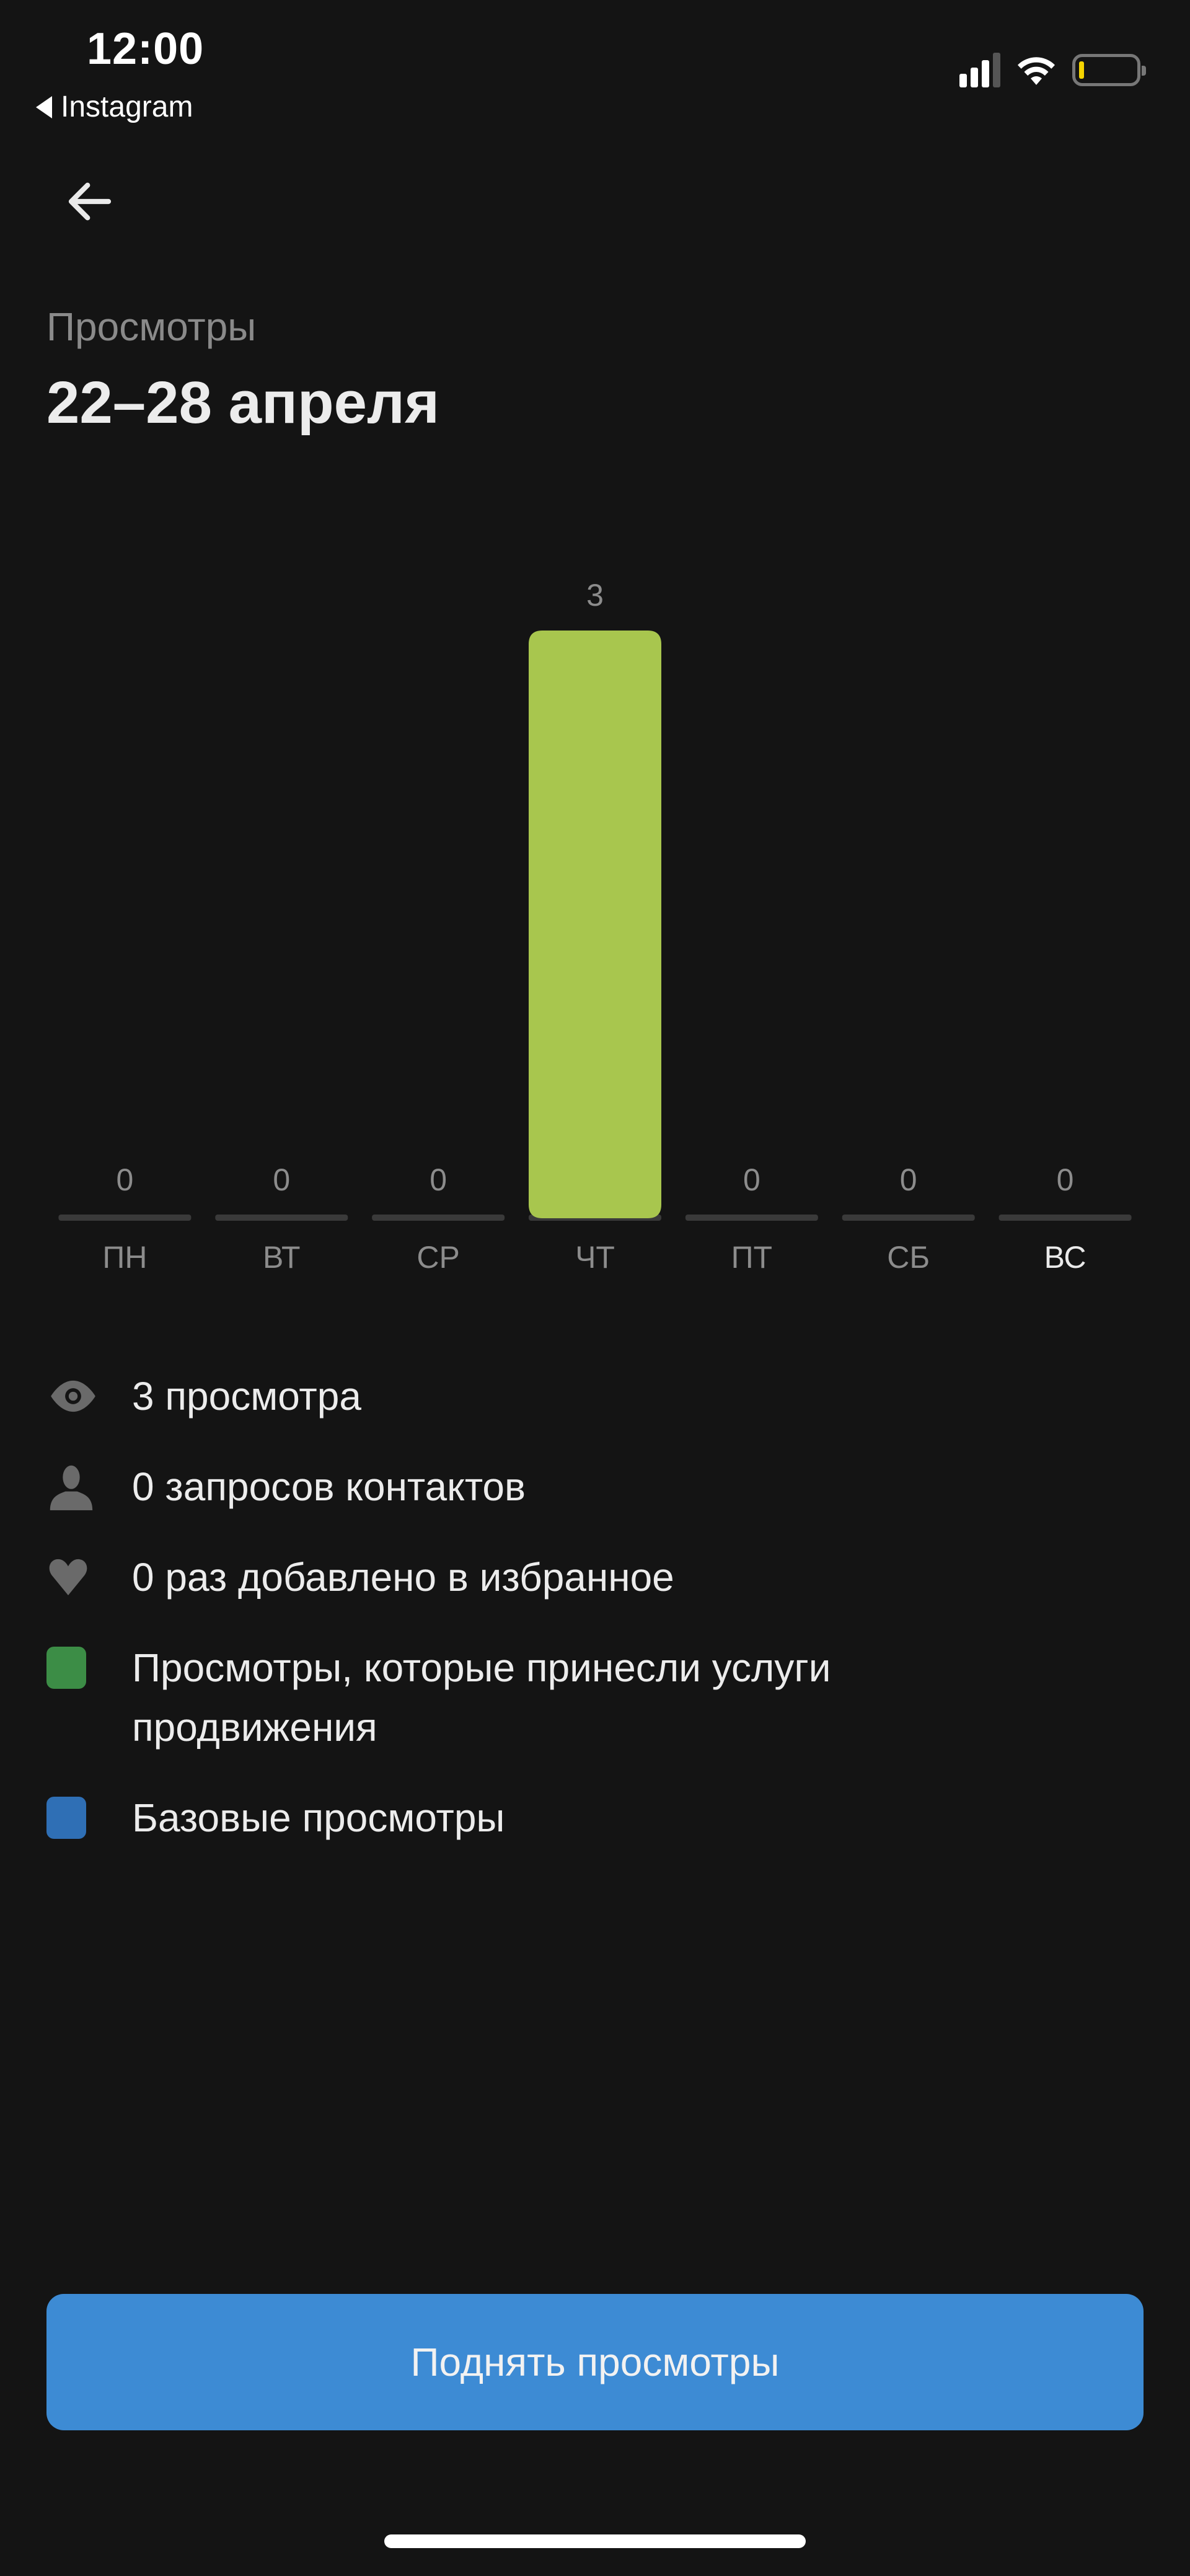 The width and height of the screenshot is (1190, 2576). Describe the element at coordinates (595, 2362) in the screenshot. I see `boost-views-button: Поднять просмотры` at that location.